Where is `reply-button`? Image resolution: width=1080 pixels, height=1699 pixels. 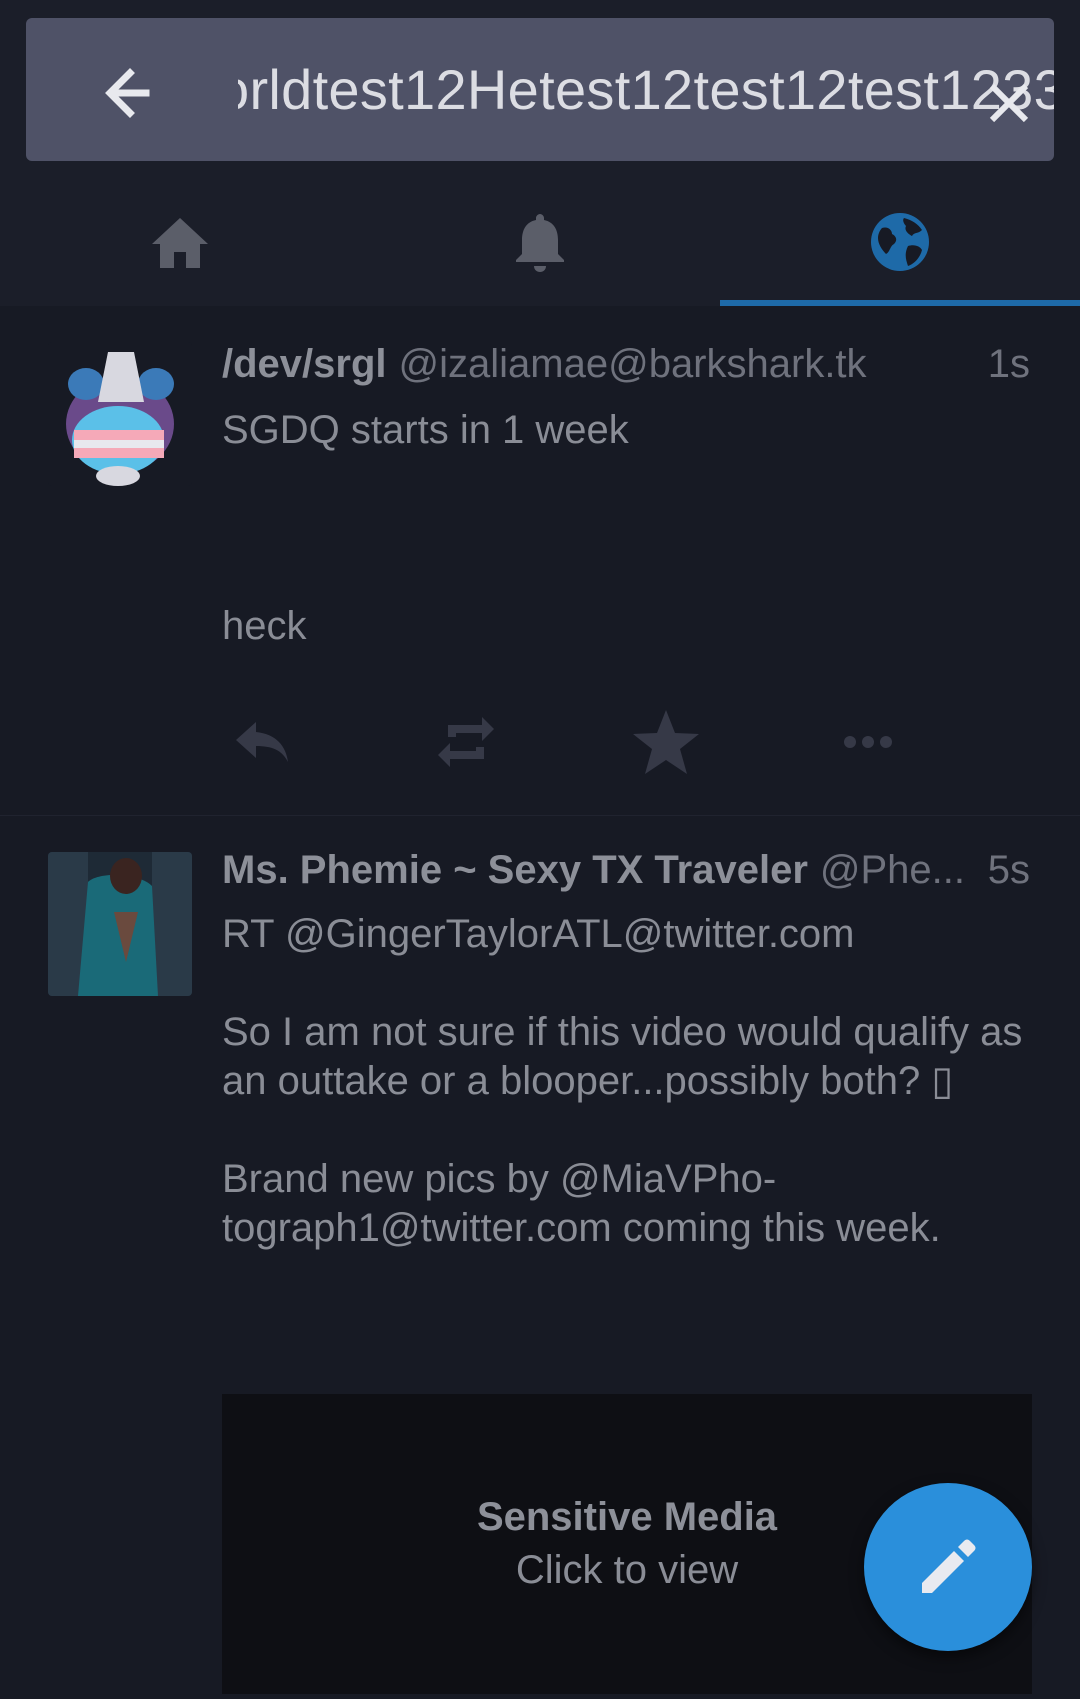 reply-button is located at coordinates (262, 742).